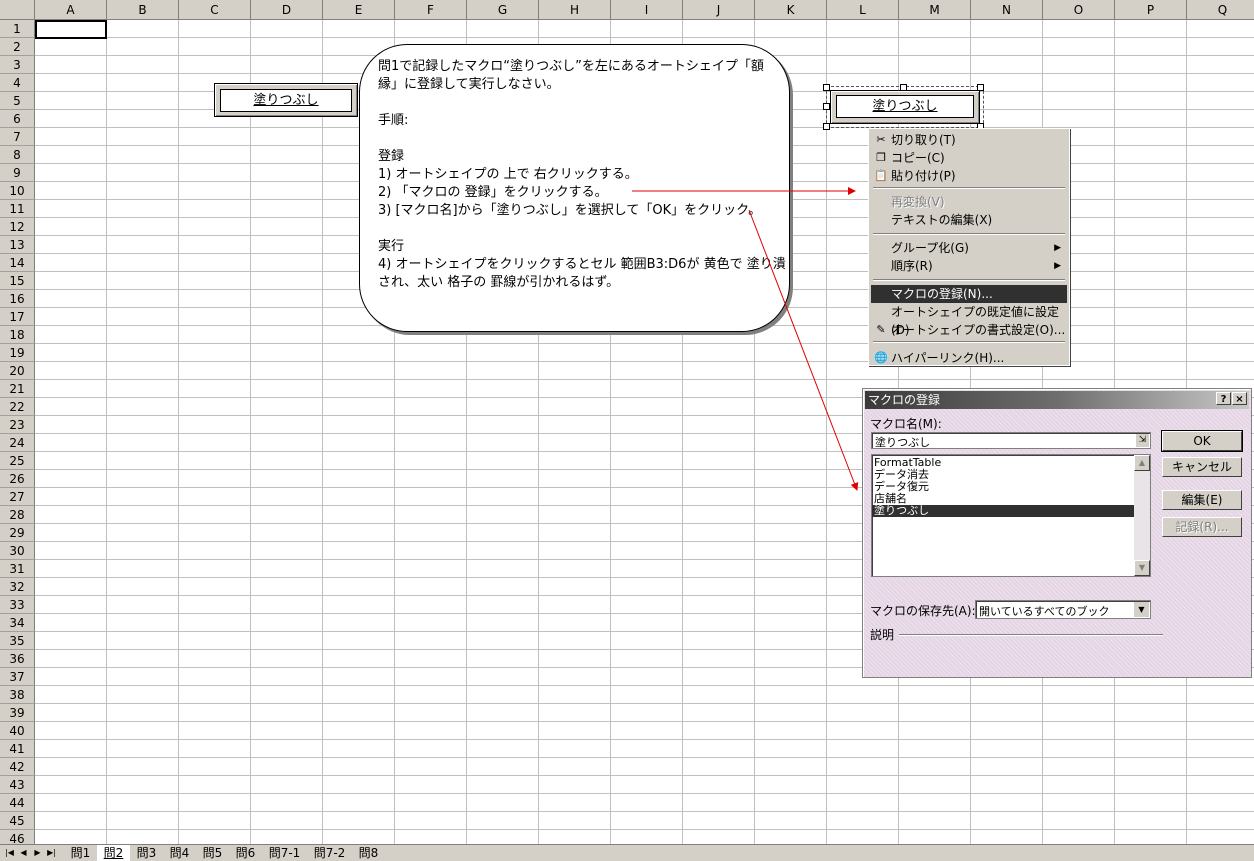  I want to click on save-in-value: 開いているすべてのブック, so click(1044, 611).